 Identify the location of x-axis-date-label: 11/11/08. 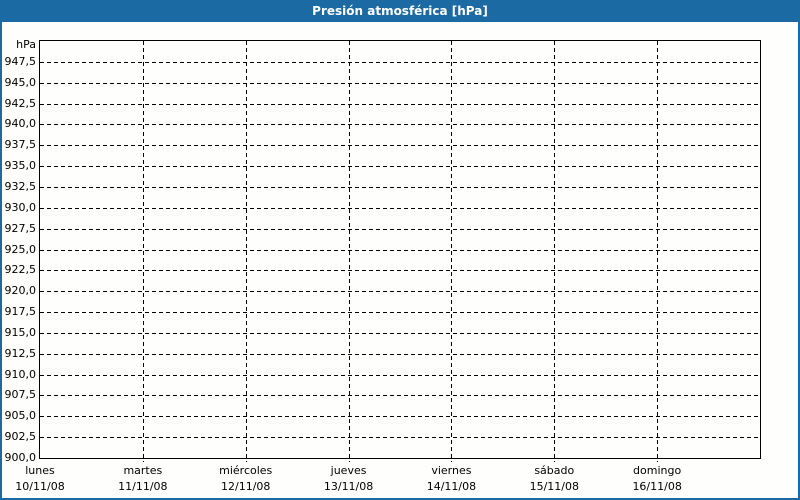
(143, 486).